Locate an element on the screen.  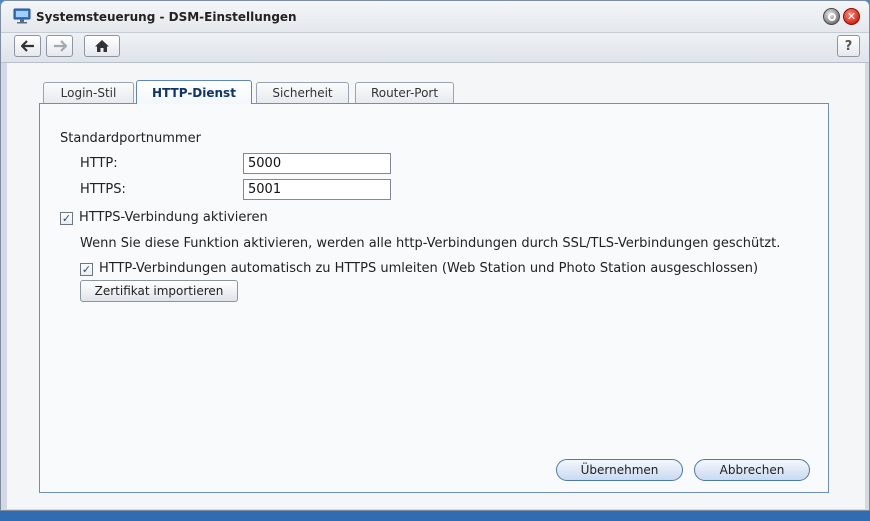
https-port-label: HTTPS: is located at coordinates (103, 189).